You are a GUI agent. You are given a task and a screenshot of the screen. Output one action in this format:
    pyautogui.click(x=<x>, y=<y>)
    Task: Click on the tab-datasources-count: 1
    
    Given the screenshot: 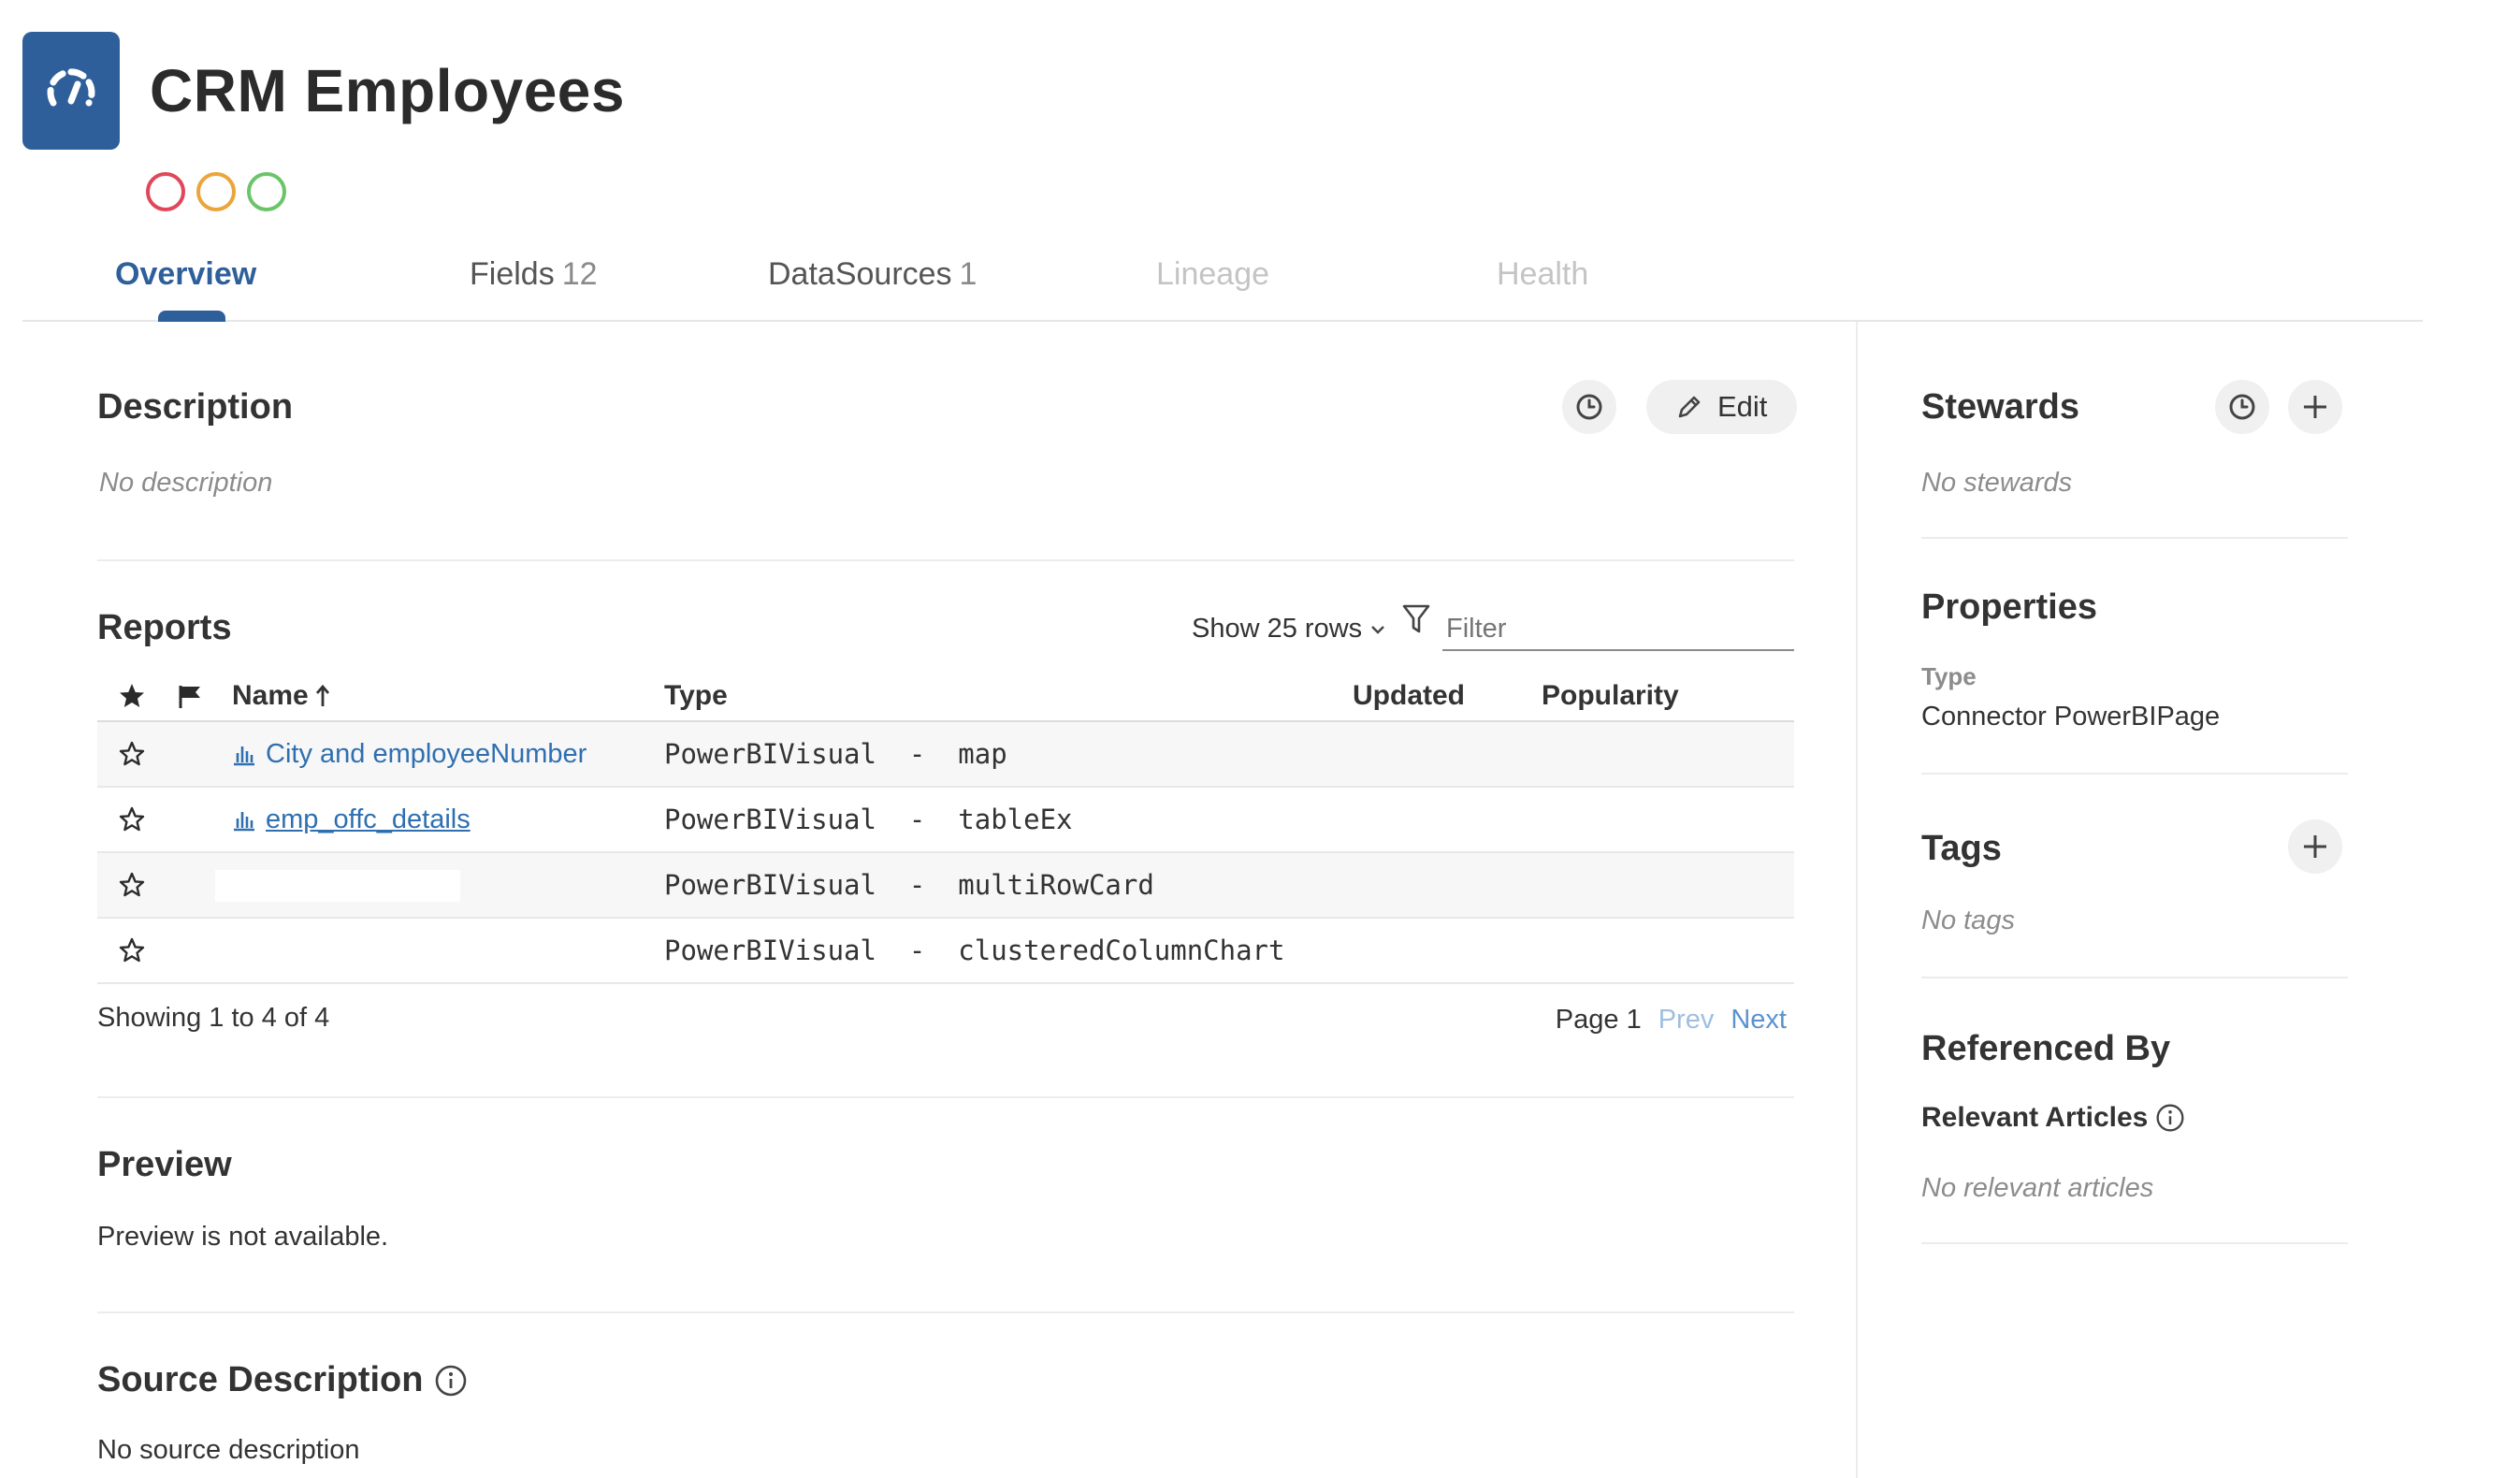 What is the action you would take?
    pyautogui.click(x=969, y=274)
    